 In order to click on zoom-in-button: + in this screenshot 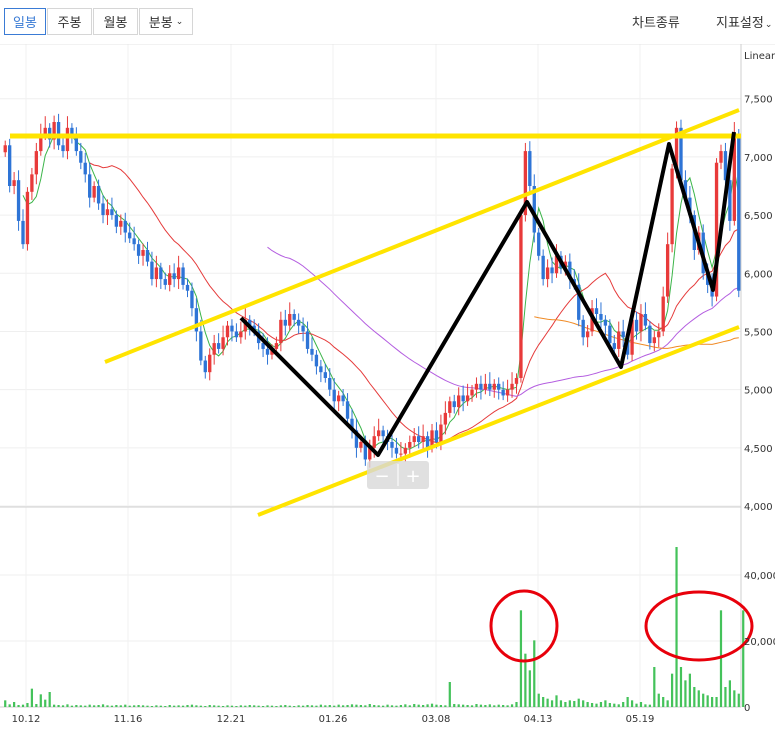, I will do `click(412, 476)`.